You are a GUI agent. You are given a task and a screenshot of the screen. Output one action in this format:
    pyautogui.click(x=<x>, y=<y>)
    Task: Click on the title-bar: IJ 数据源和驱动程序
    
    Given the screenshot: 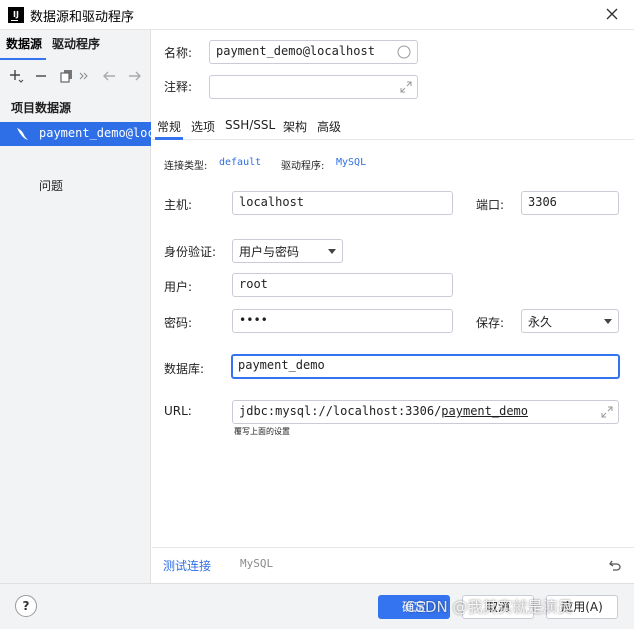 What is the action you would take?
    pyautogui.click(x=317, y=15)
    